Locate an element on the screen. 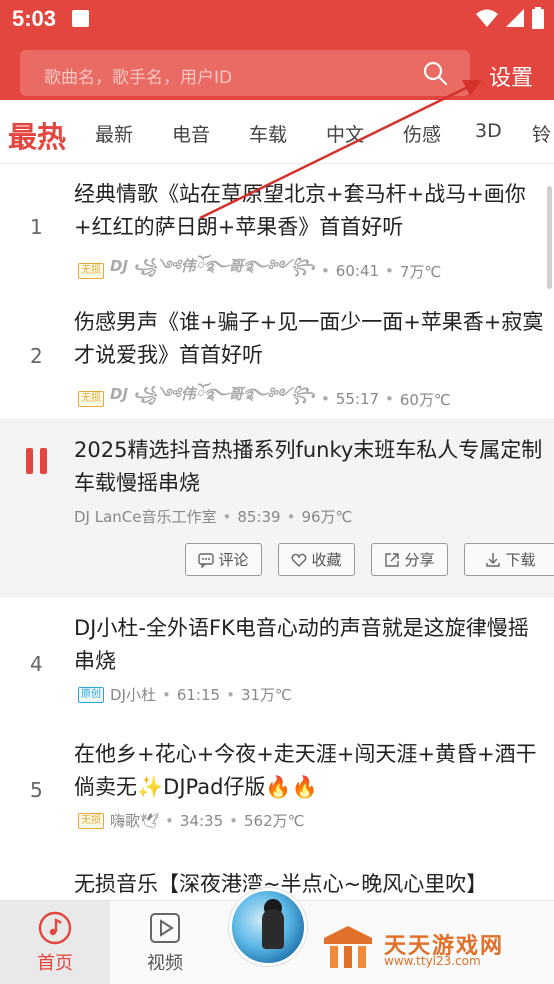 This screenshot has width=554, height=984. header-bar: 歌曲名，歌手名，用户ID 设置 is located at coordinates (277, 69).